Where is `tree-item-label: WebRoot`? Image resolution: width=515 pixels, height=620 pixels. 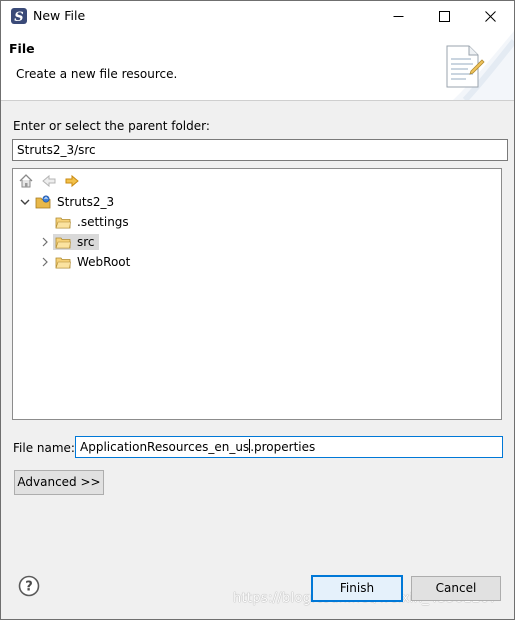 tree-item-label: WebRoot is located at coordinates (104, 262).